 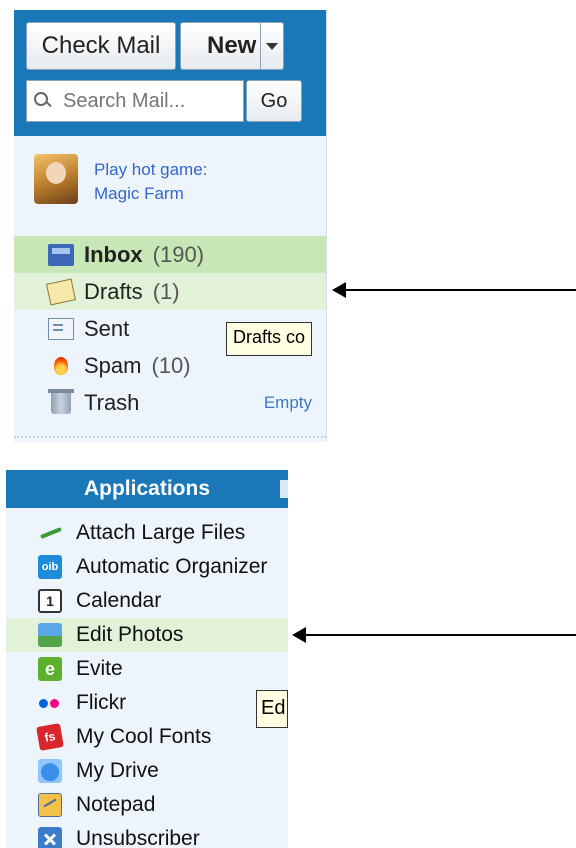 What do you see at coordinates (61, 328) in the screenshot?
I see `sent-icon` at bounding box center [61, 328].